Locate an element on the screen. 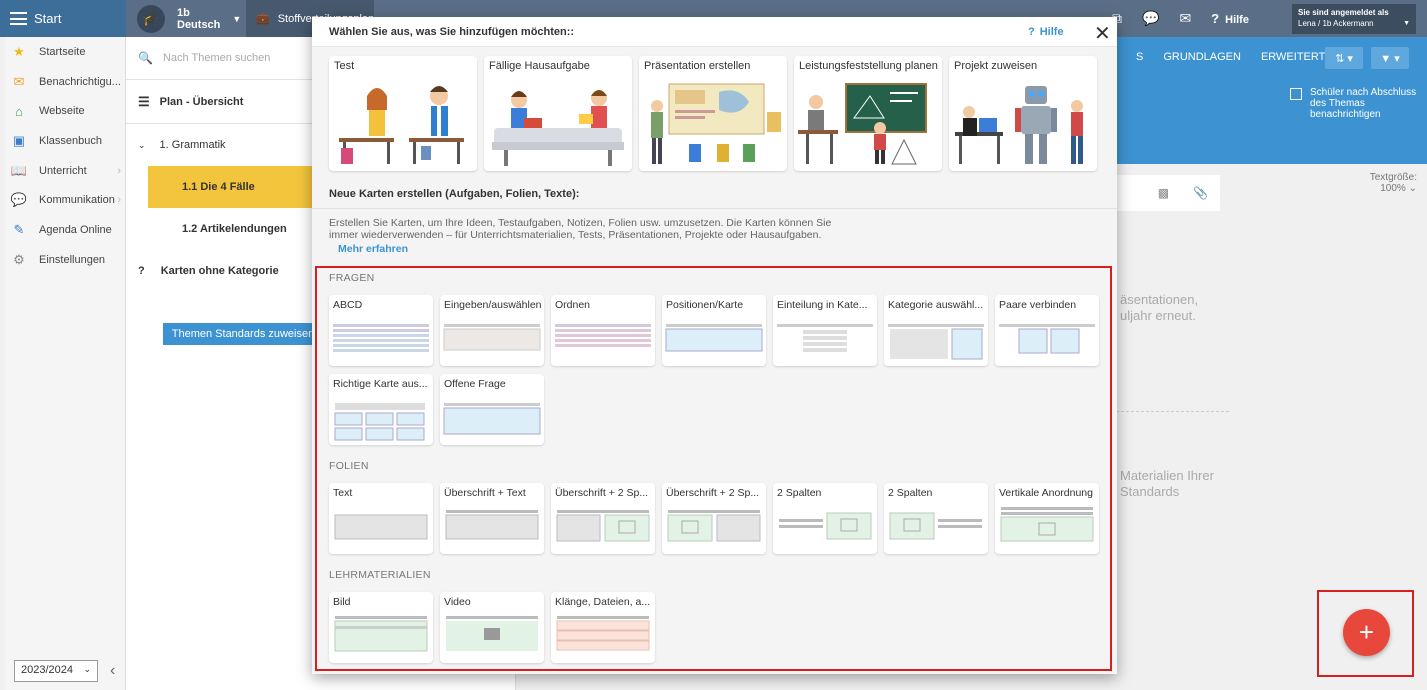 The width and height of the screenshot is (1427, 690). hamburger-icon is located at coordinates (18, 18).